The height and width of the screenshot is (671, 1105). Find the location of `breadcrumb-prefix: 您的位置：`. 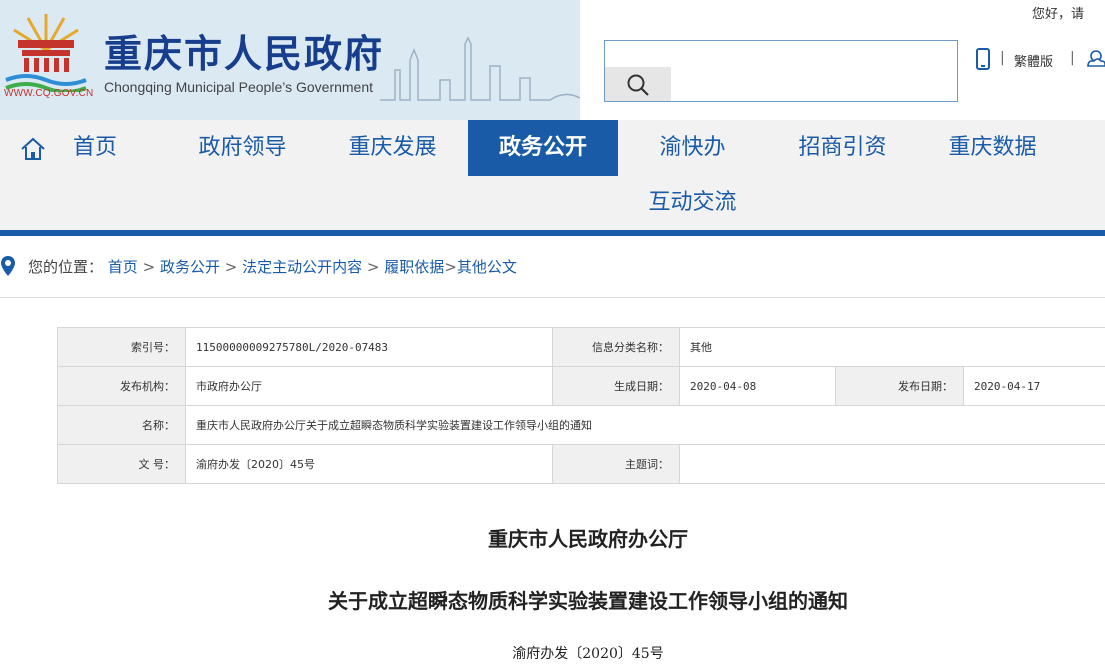

breadcrumb-prefix: 您的位置： is located at coordinates (66, 267).